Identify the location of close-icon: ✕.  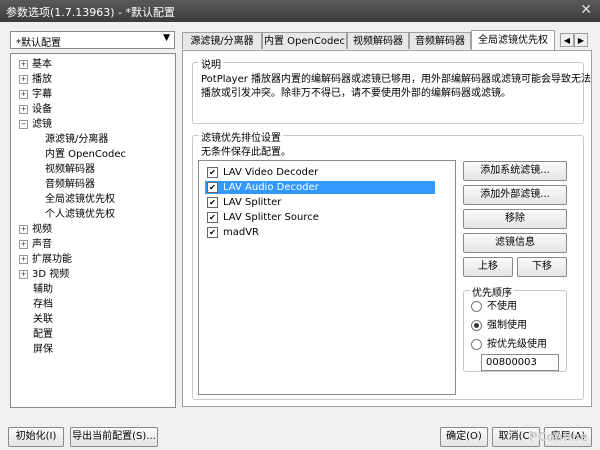
(586, 10).